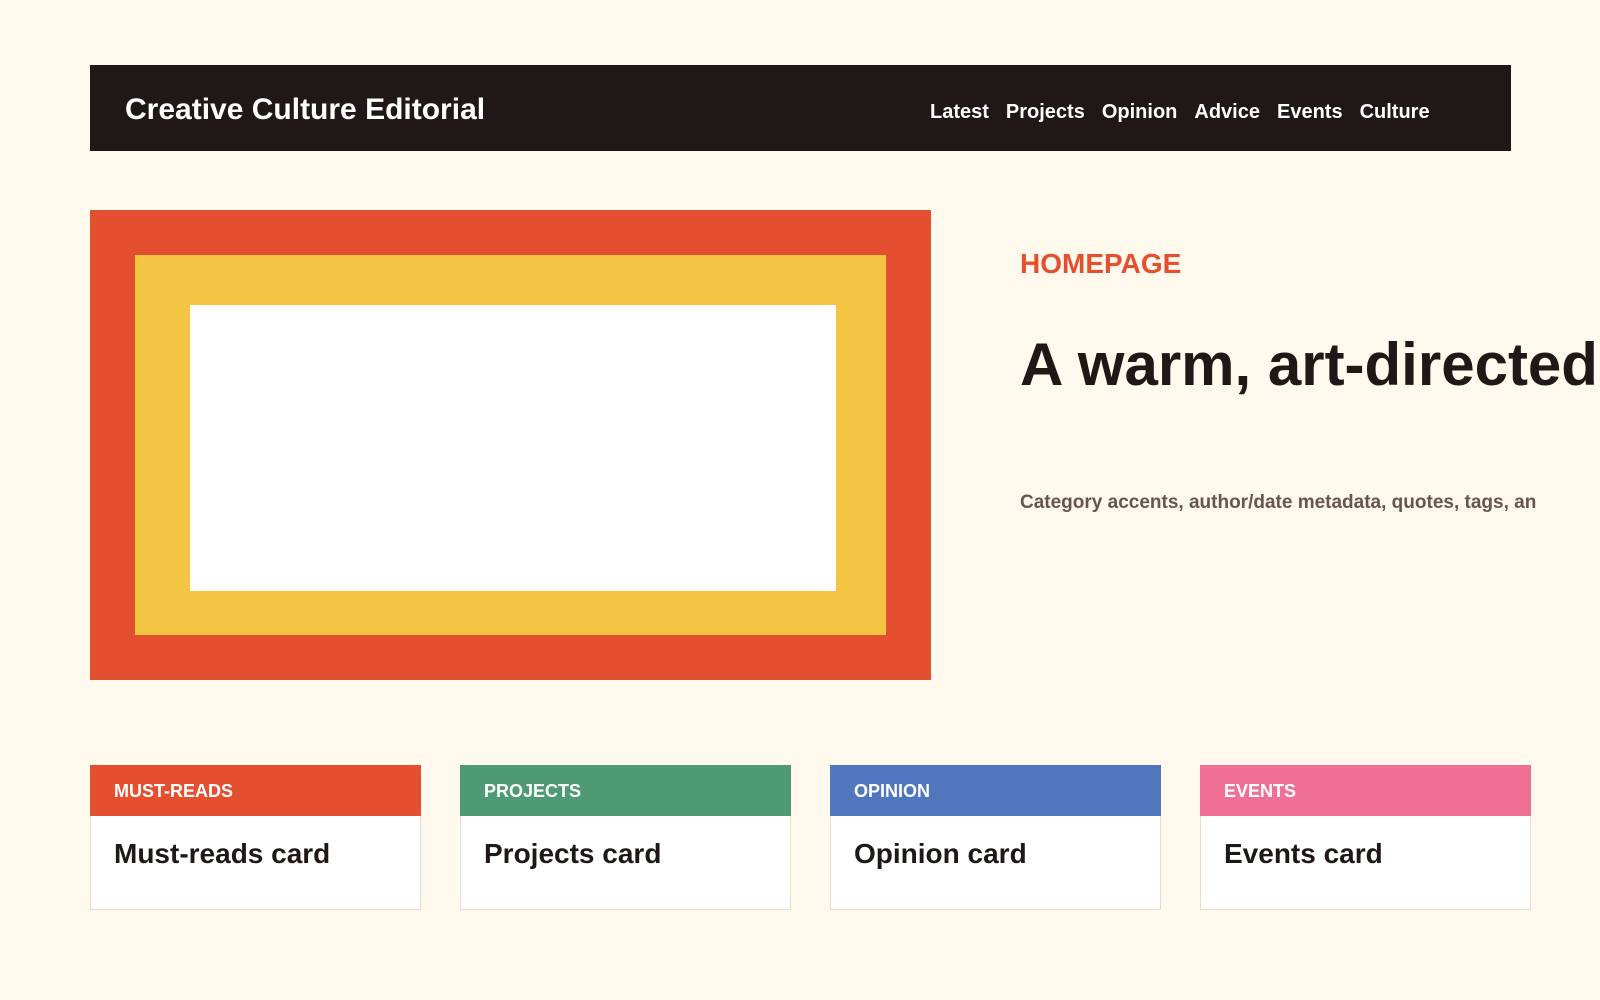 The image size is (1600, 1000). I want to click on card-opinion: OPINION Opinion card, so click(995, 837).